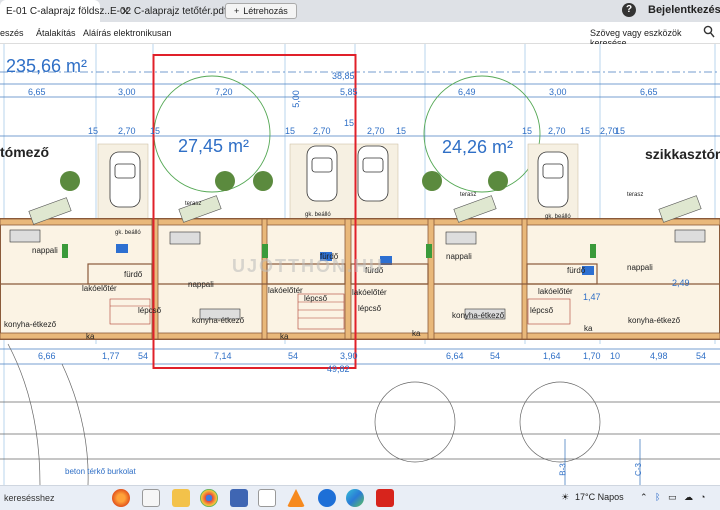  Describe the element at coordinates (638, 469) in the screenshot. I see `grid-label-c3: C-3` at that location.